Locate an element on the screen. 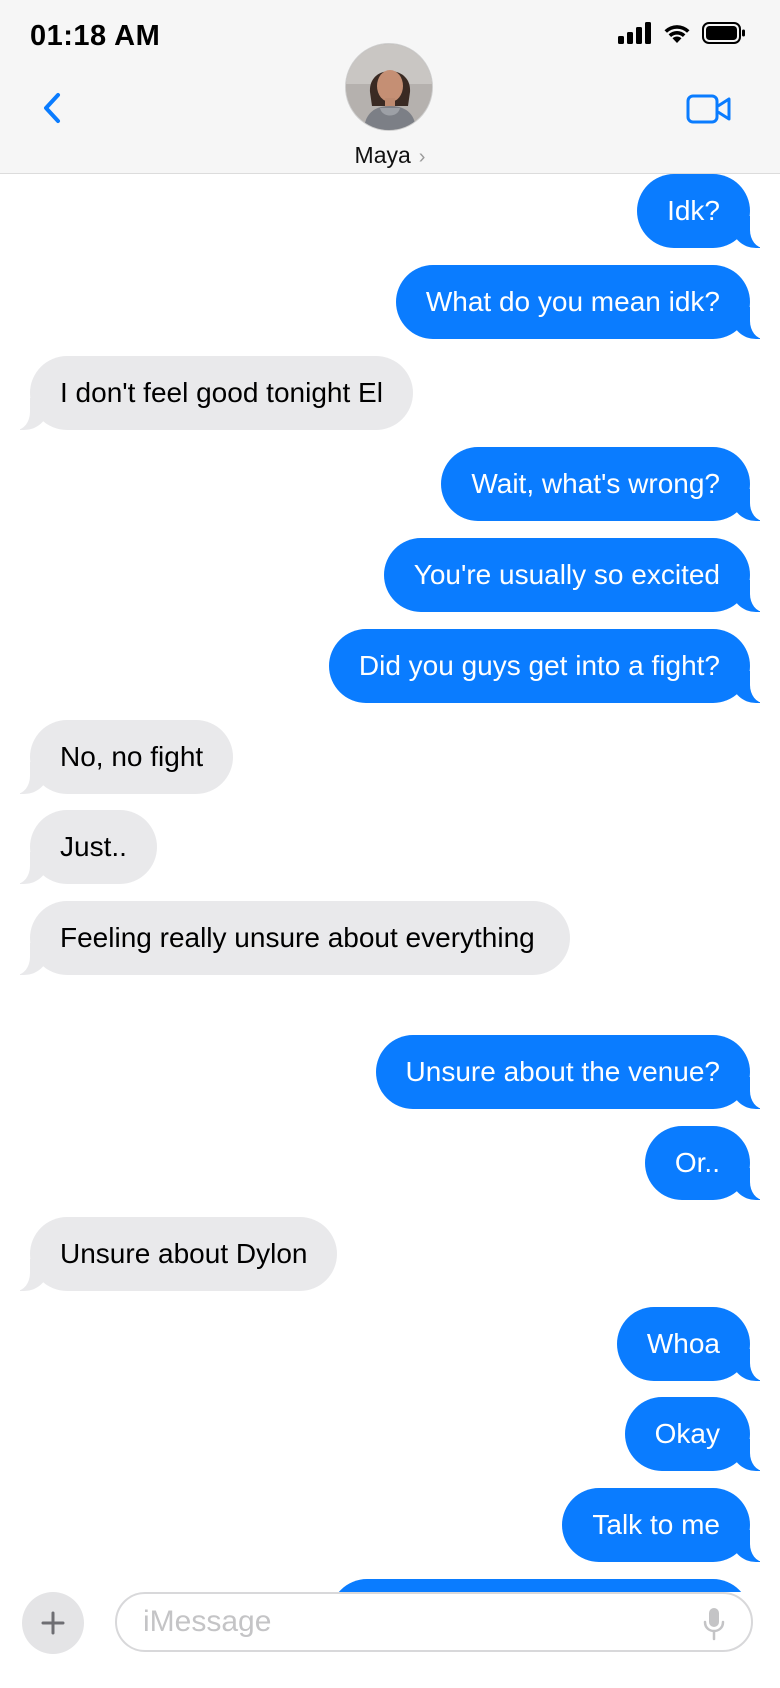 This screenshot has width=780, height=1688. cellular-signal-icon is located at coordinates (634, 33).